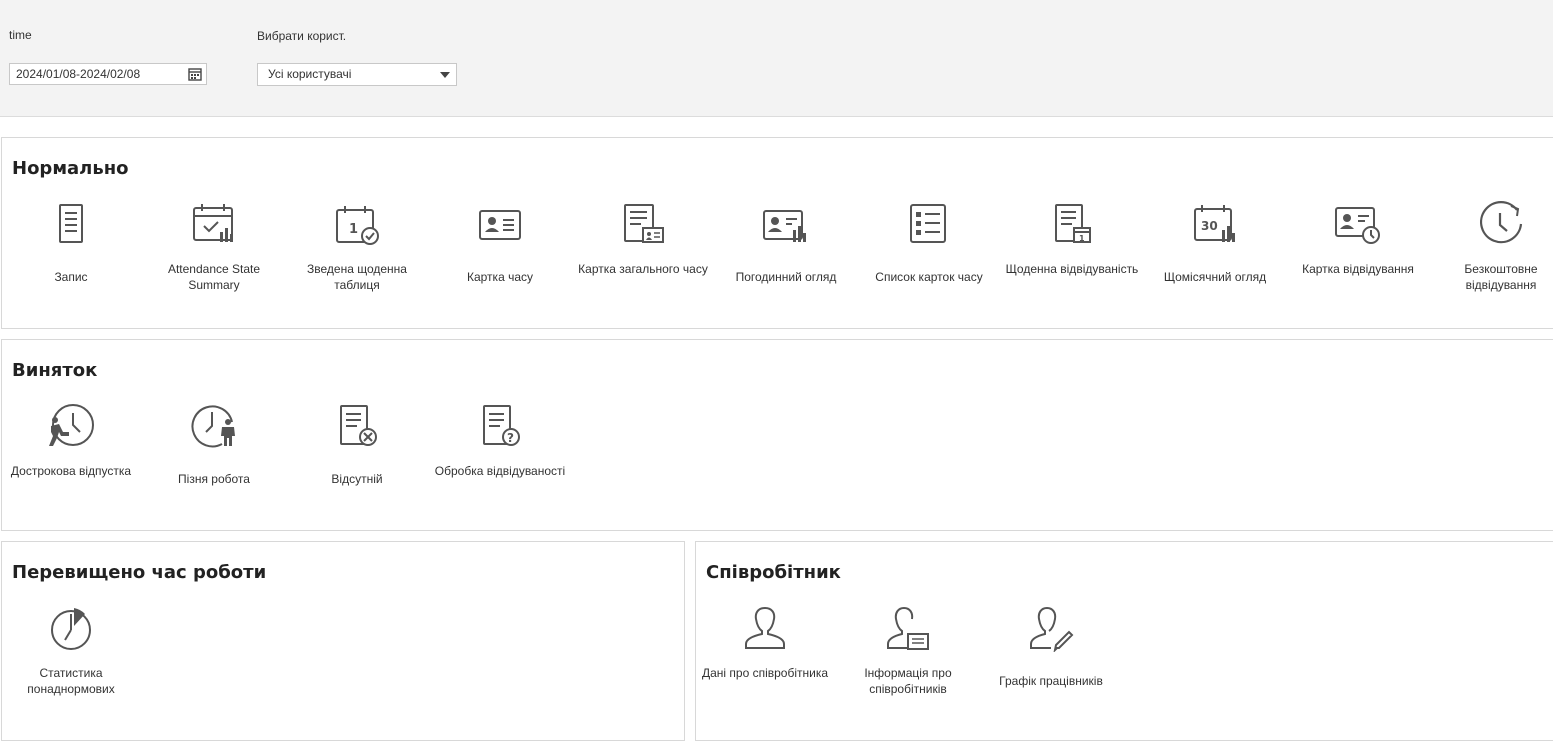 This screenshot has width=1553, height=741. I want to click on calendar-icon, so click(195, 74).